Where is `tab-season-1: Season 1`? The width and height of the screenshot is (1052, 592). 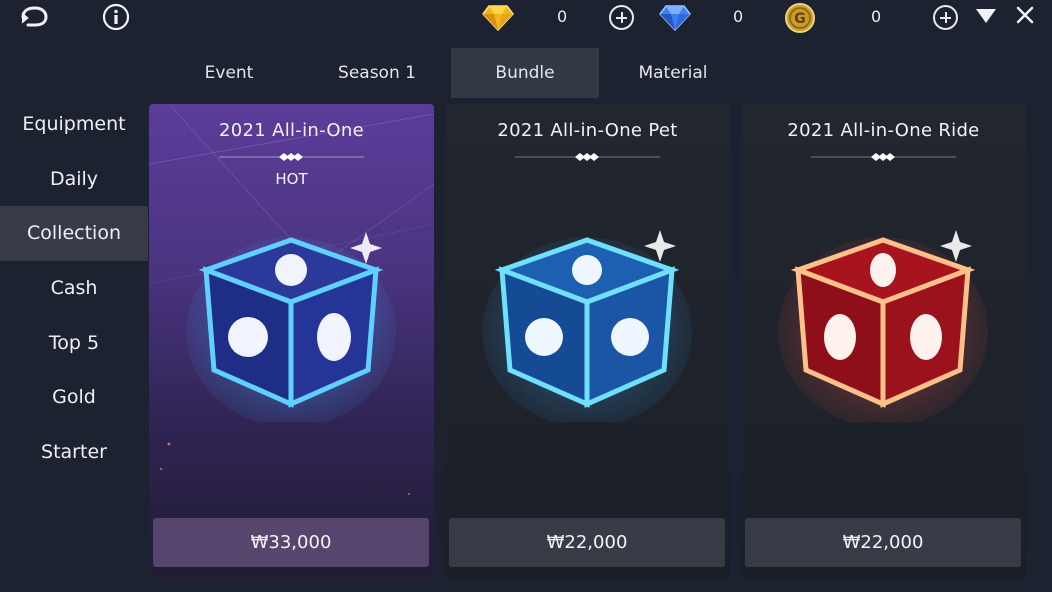
tab-season-1: Season 1 is located at coordinates (377, 73).